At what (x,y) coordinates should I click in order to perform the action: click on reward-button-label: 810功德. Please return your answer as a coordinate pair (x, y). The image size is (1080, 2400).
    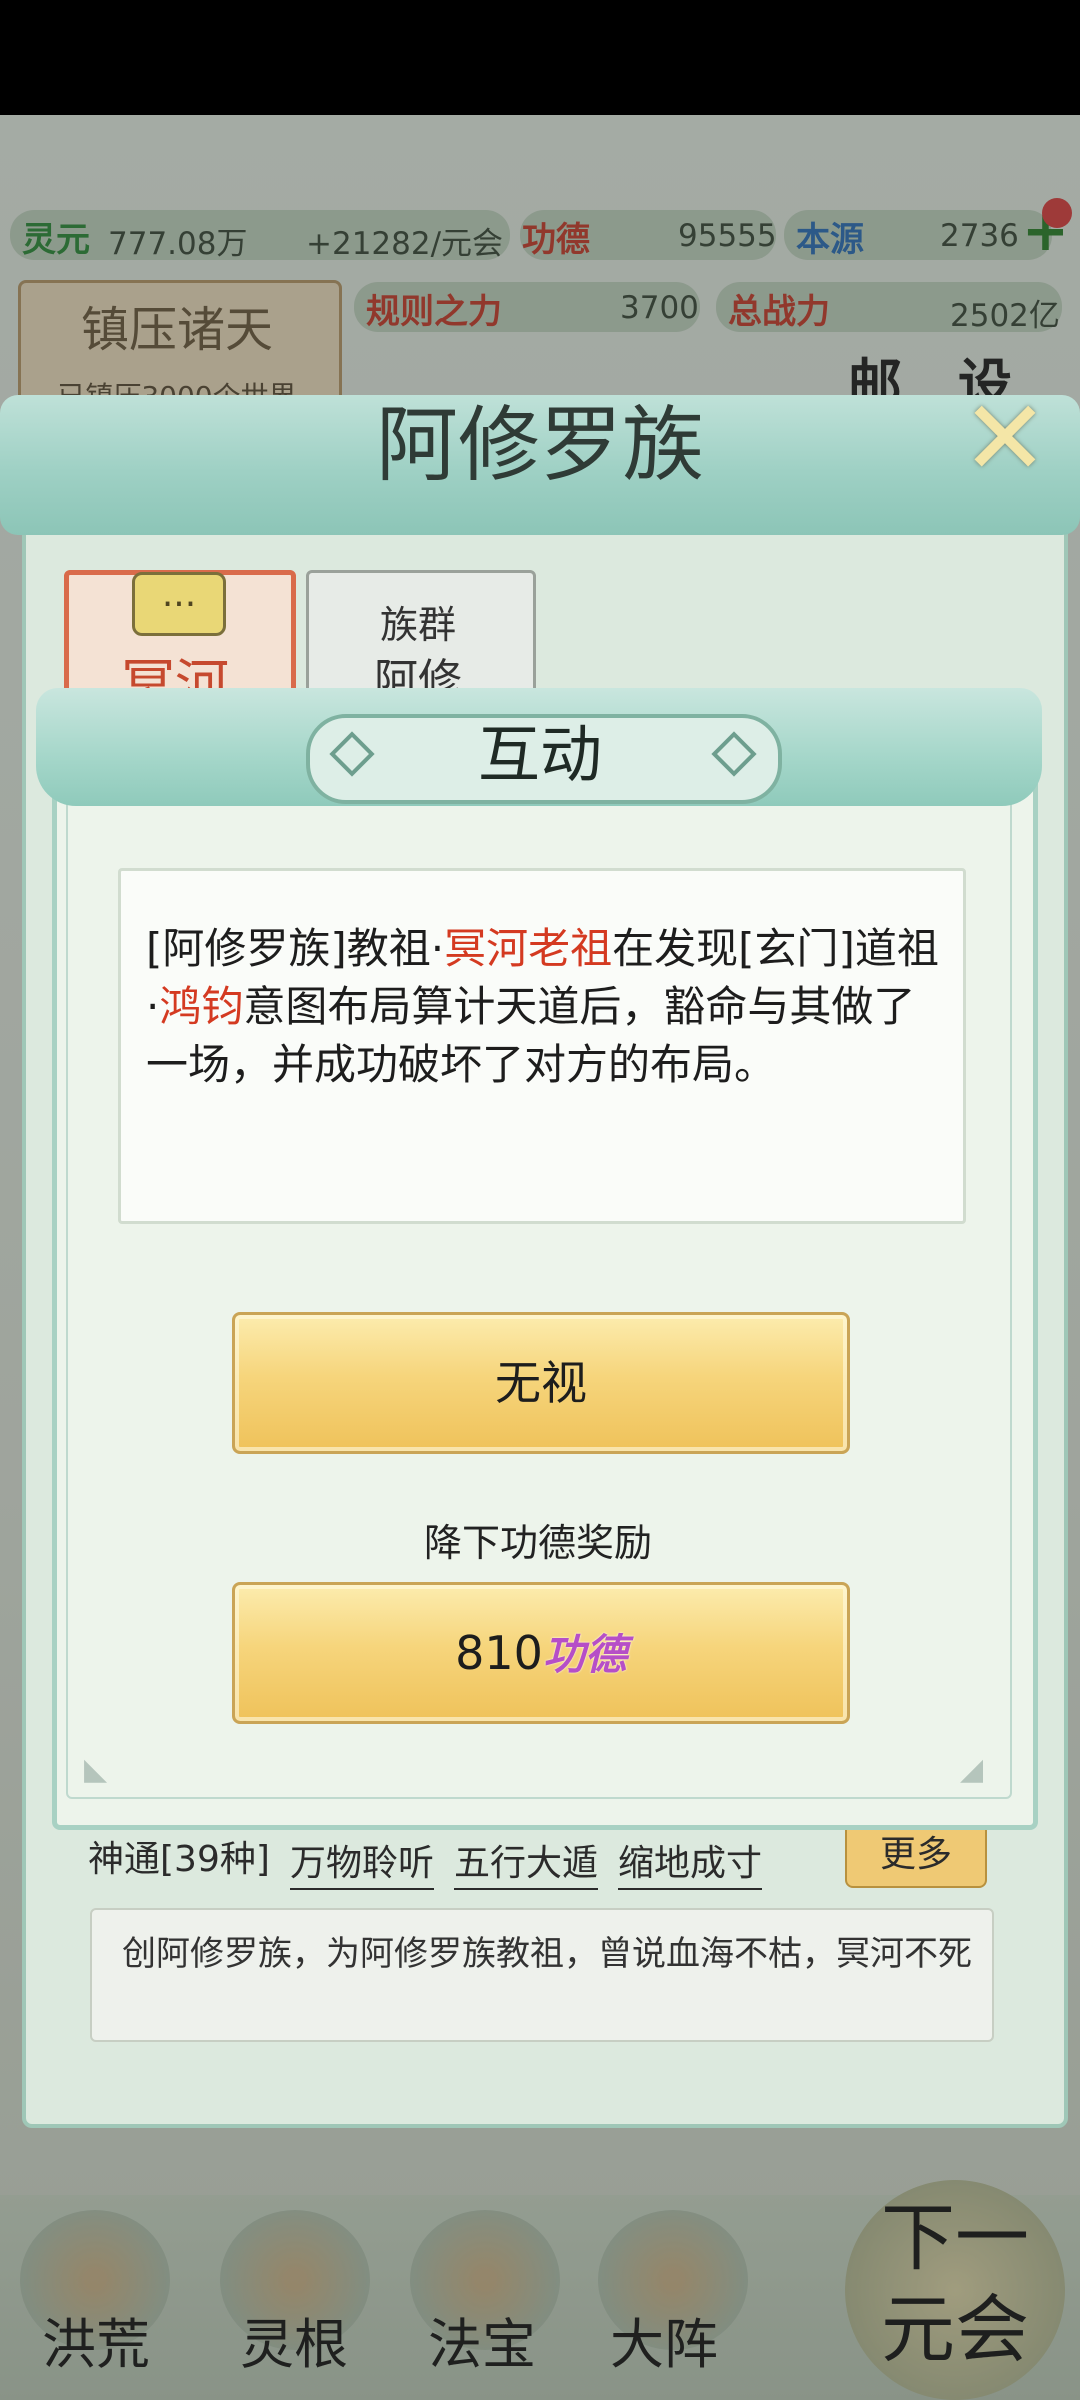
    Looking at the image, I should click on (541, 1654).